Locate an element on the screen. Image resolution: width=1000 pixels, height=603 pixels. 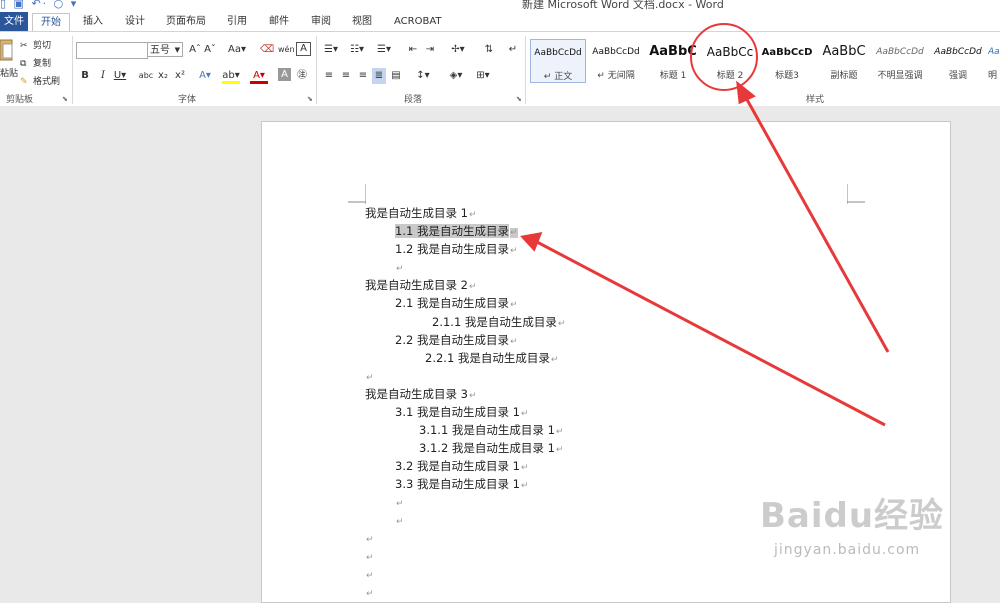
tab-review: 审阅 is located at coordinates (321, 22).